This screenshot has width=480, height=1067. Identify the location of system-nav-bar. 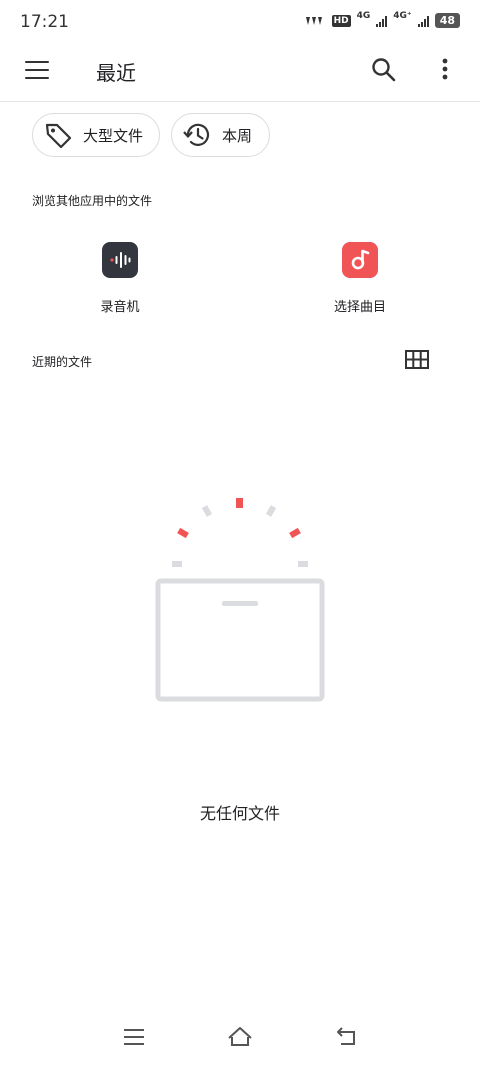
(240, 1037).